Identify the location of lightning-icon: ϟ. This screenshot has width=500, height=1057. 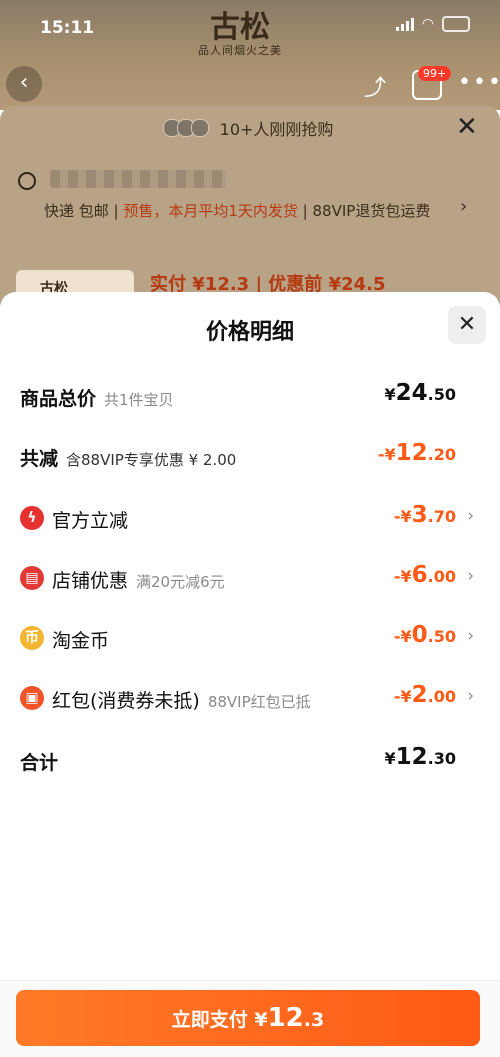
(32, 518).